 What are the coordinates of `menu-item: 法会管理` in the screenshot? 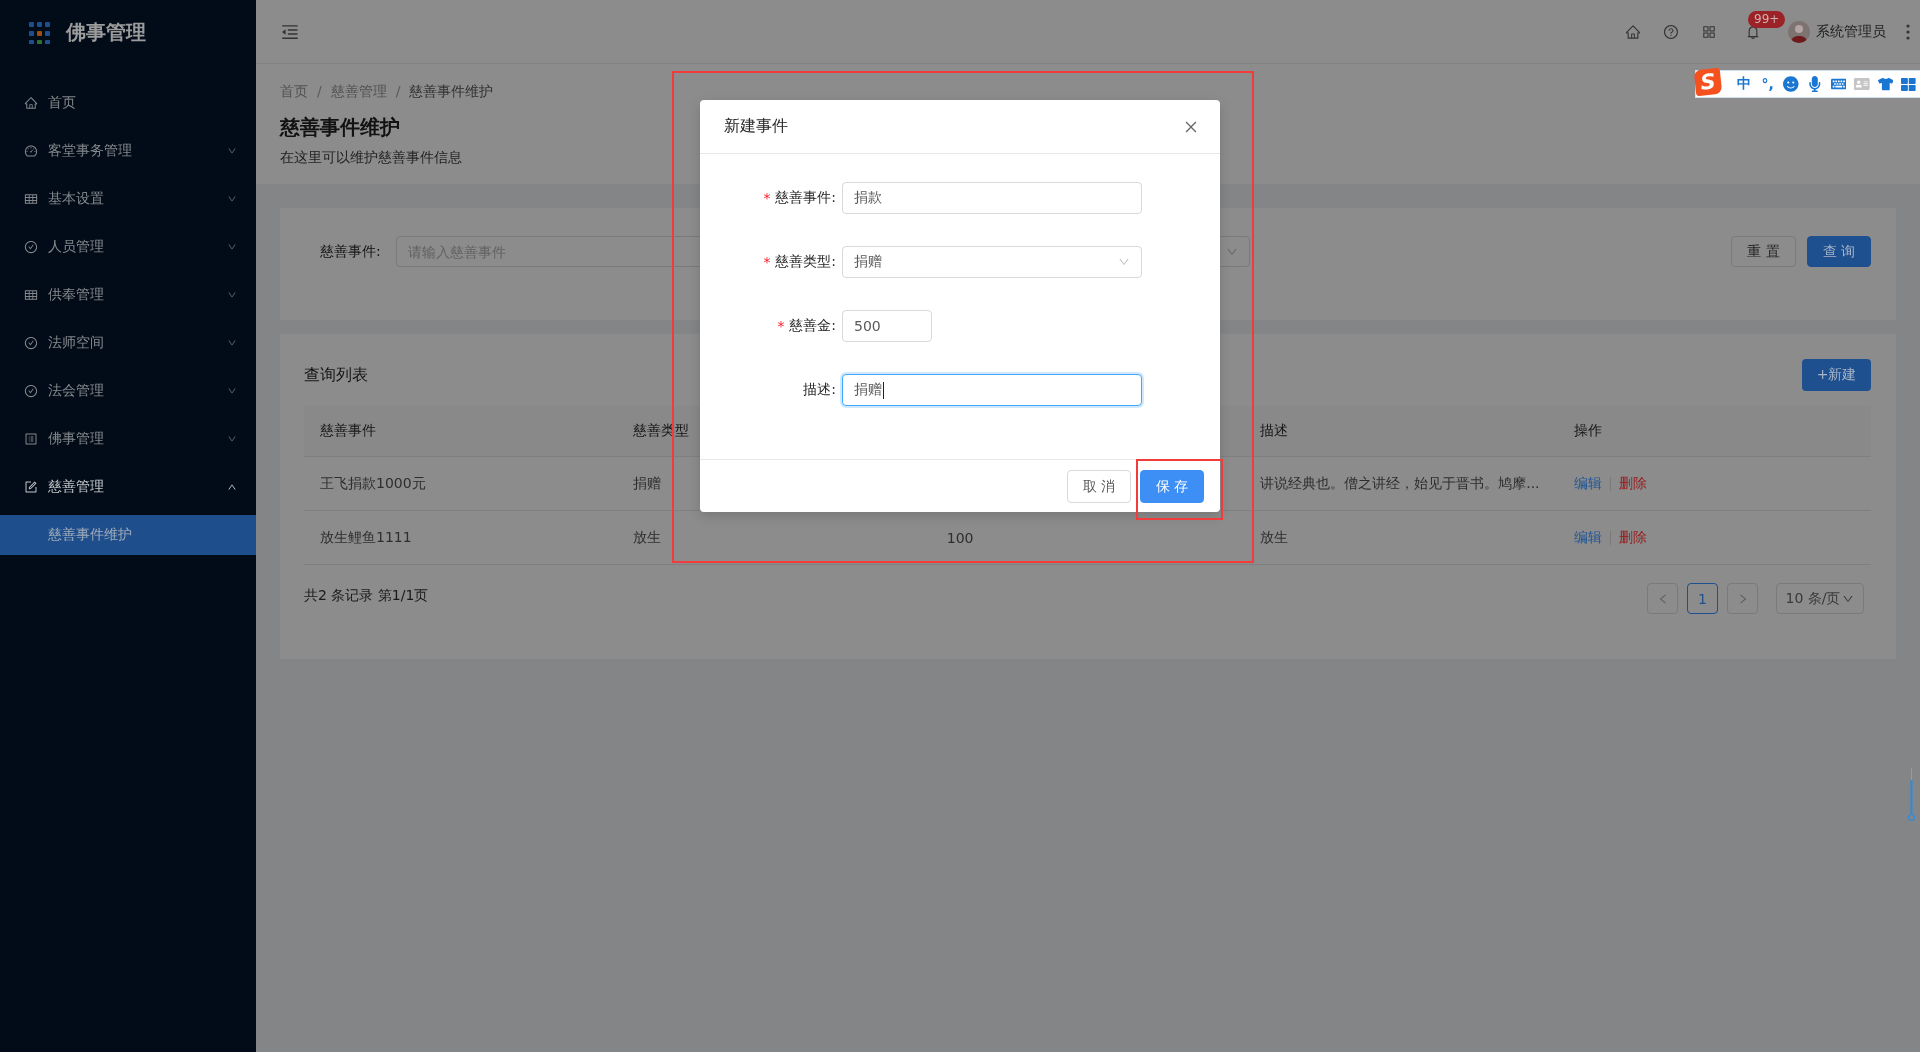 It's located at (128, 391).